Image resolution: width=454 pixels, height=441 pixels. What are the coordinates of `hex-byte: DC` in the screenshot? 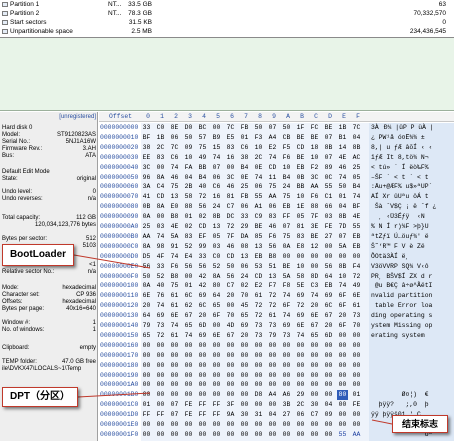 It's located at (230, 217).